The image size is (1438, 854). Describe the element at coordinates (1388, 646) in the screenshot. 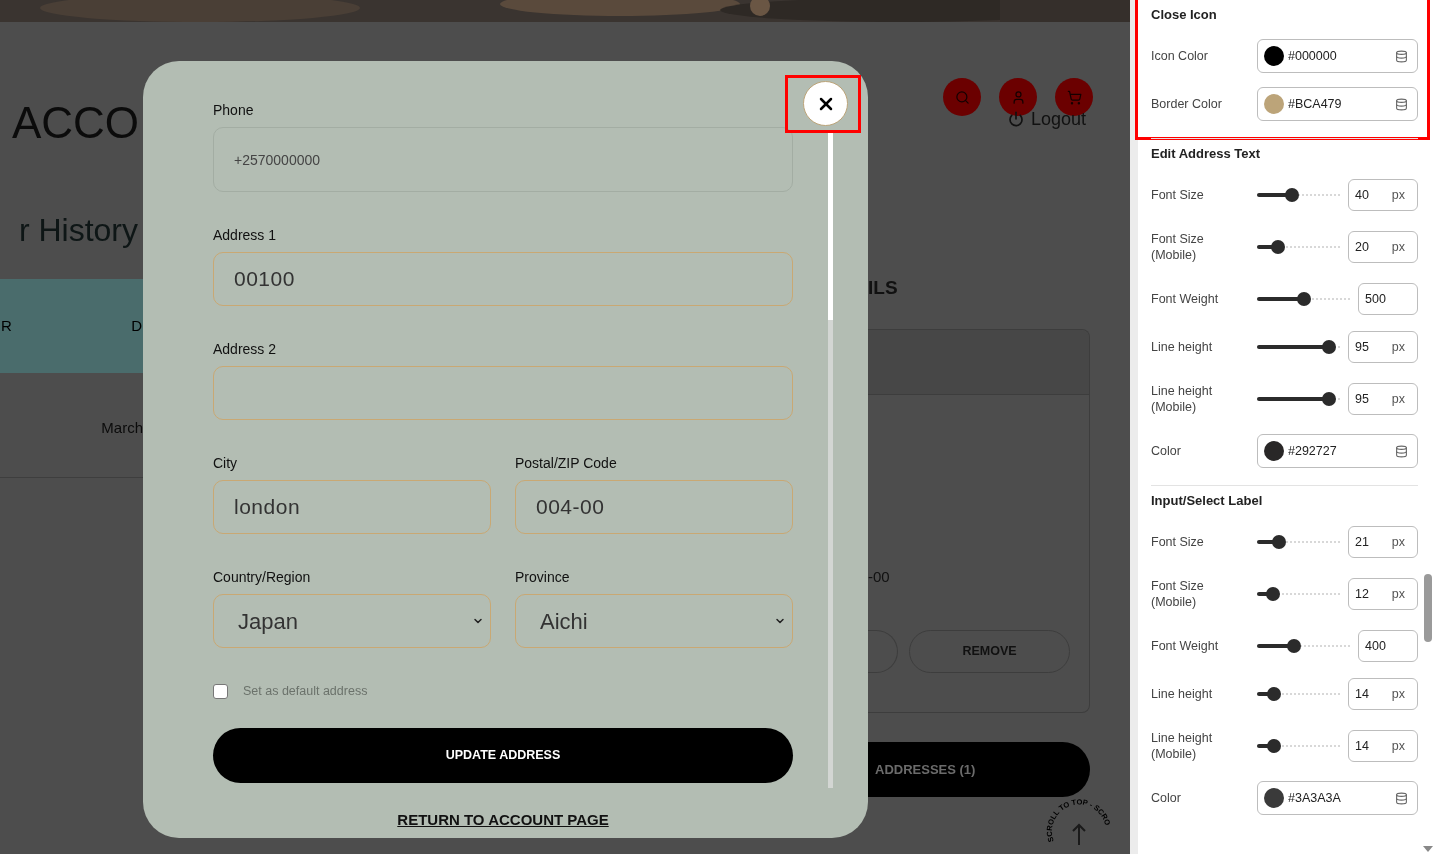

I see `number-input: 400` at that location.